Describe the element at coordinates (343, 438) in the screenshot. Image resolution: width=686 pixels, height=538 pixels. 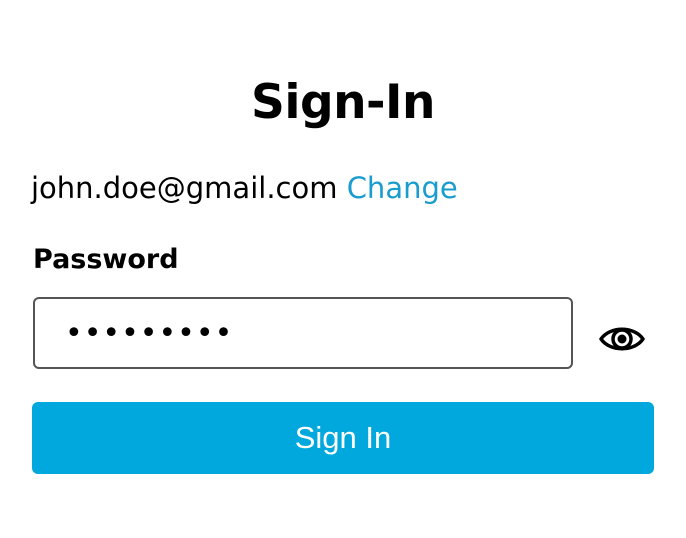
I see `sign-in-button: Sign In` at that location.